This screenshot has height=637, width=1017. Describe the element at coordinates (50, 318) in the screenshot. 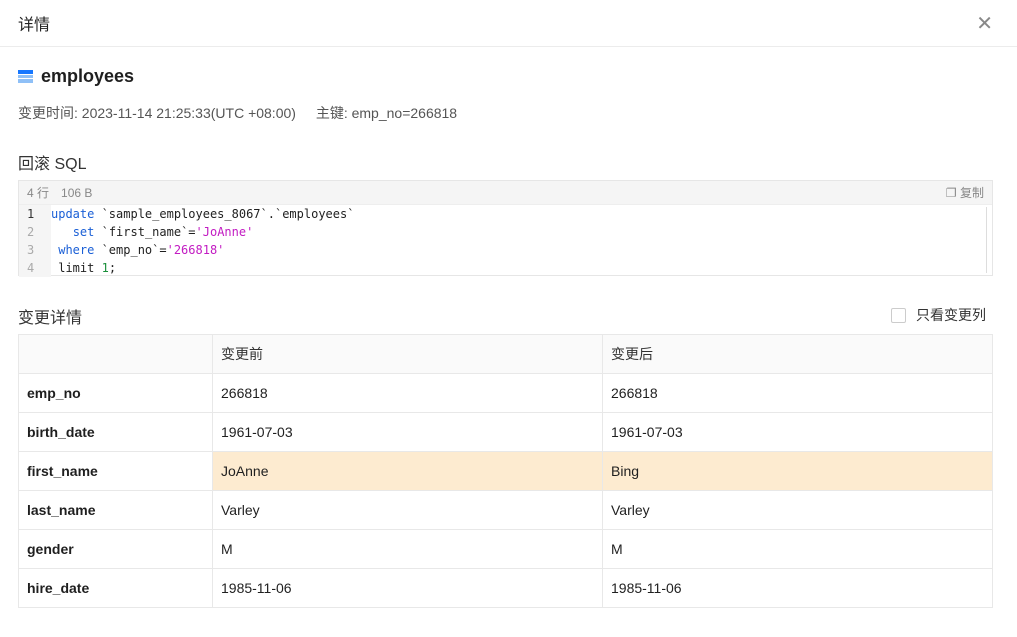

I see `change-details-heading: 变更详情` at that location.